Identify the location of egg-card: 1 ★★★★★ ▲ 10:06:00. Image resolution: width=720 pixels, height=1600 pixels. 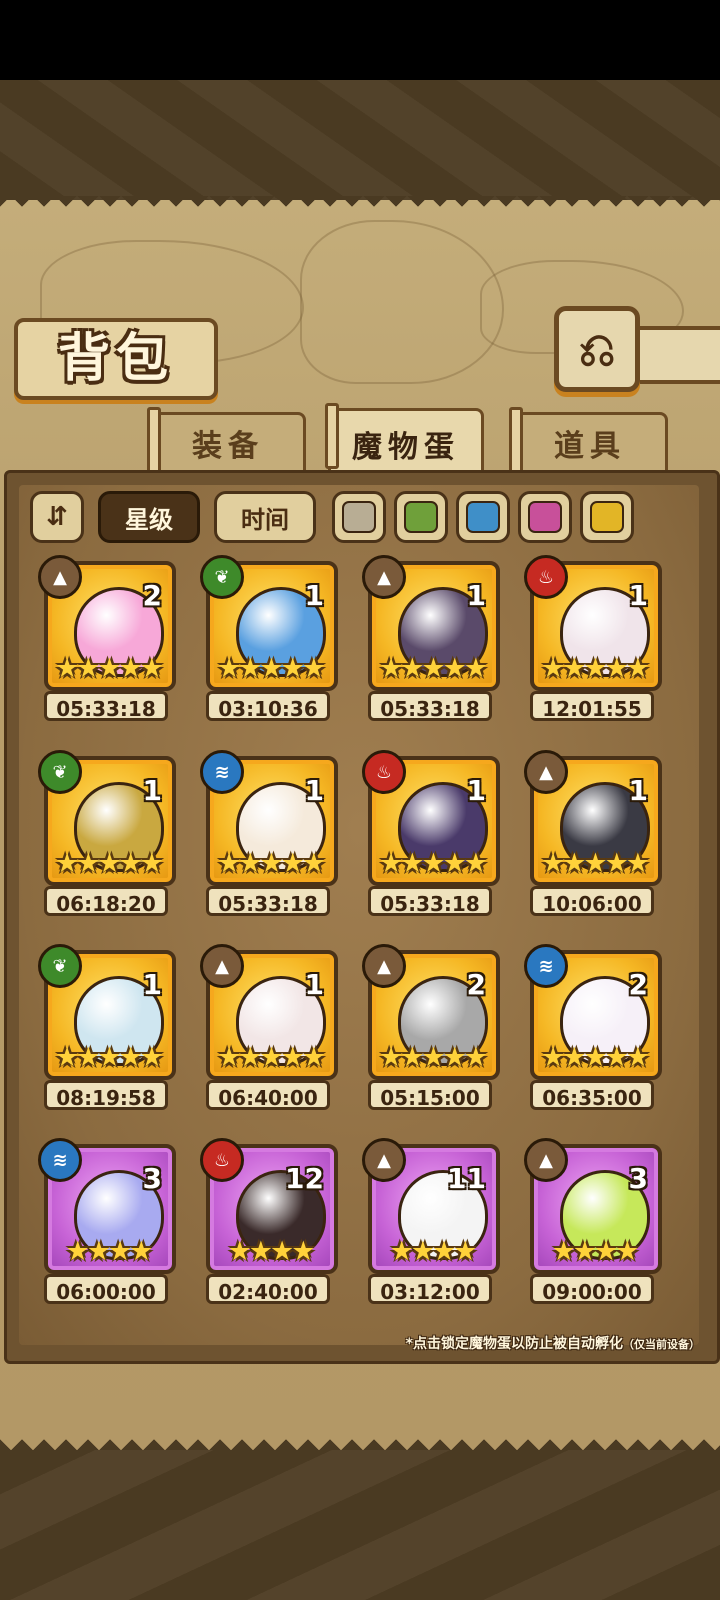
(594, 835).